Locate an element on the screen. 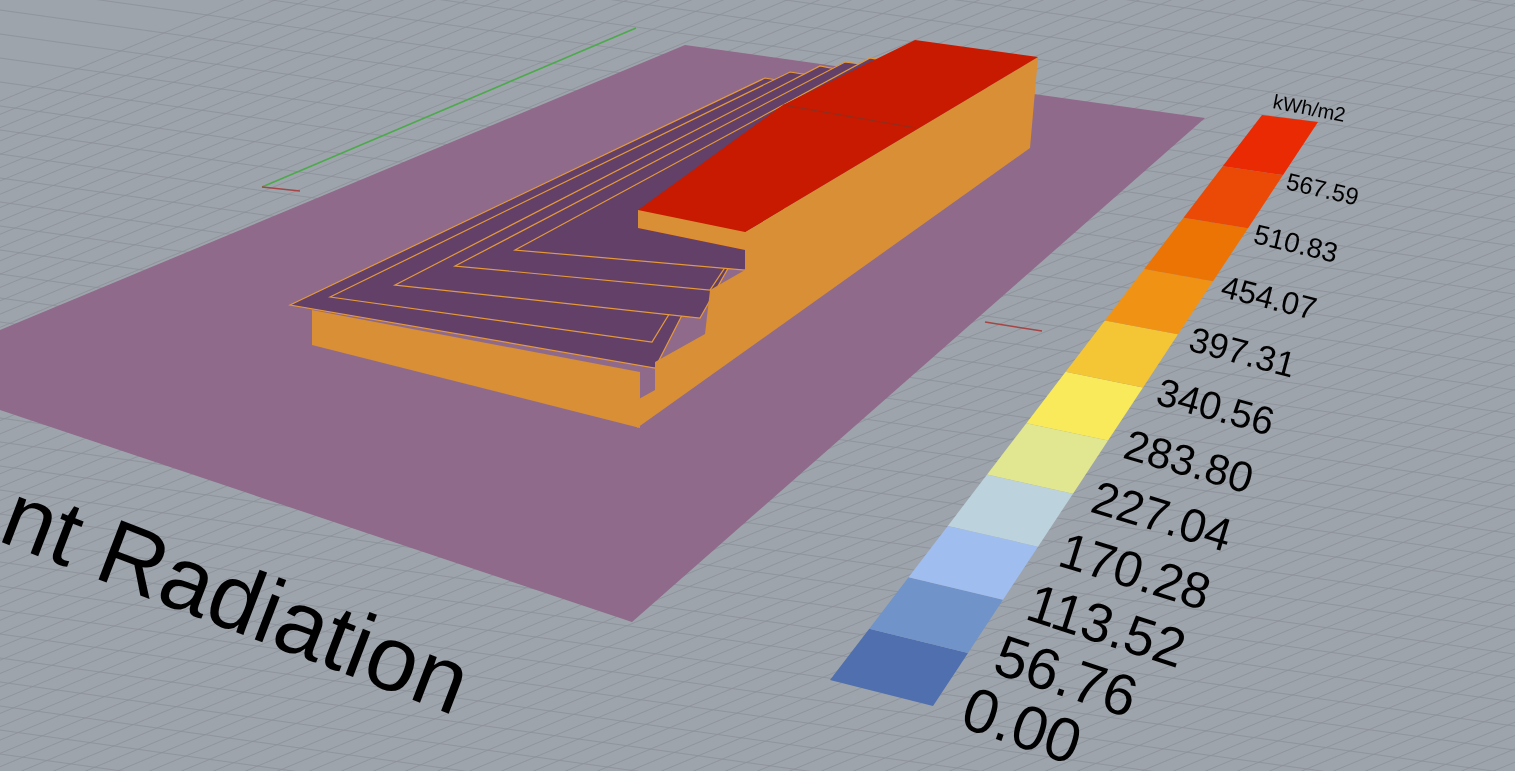 The image size is (1515, 771). axis-line is located at coordinates (1013, 326).